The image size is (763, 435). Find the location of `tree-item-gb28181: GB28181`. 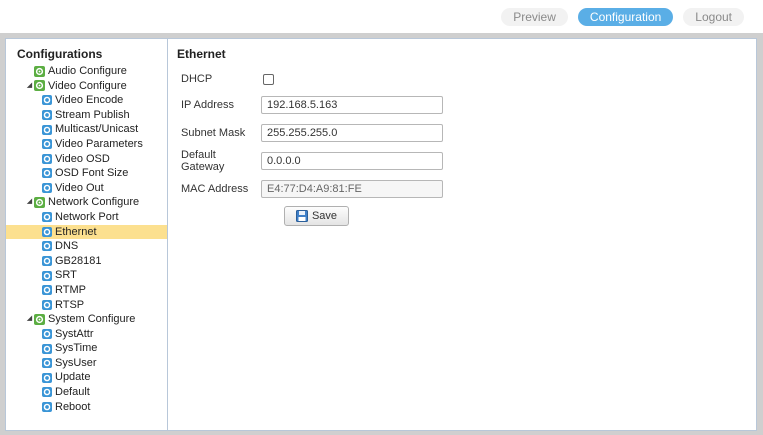

tree-item-gb28181: GB28181 is located at coordinates (86, 261).